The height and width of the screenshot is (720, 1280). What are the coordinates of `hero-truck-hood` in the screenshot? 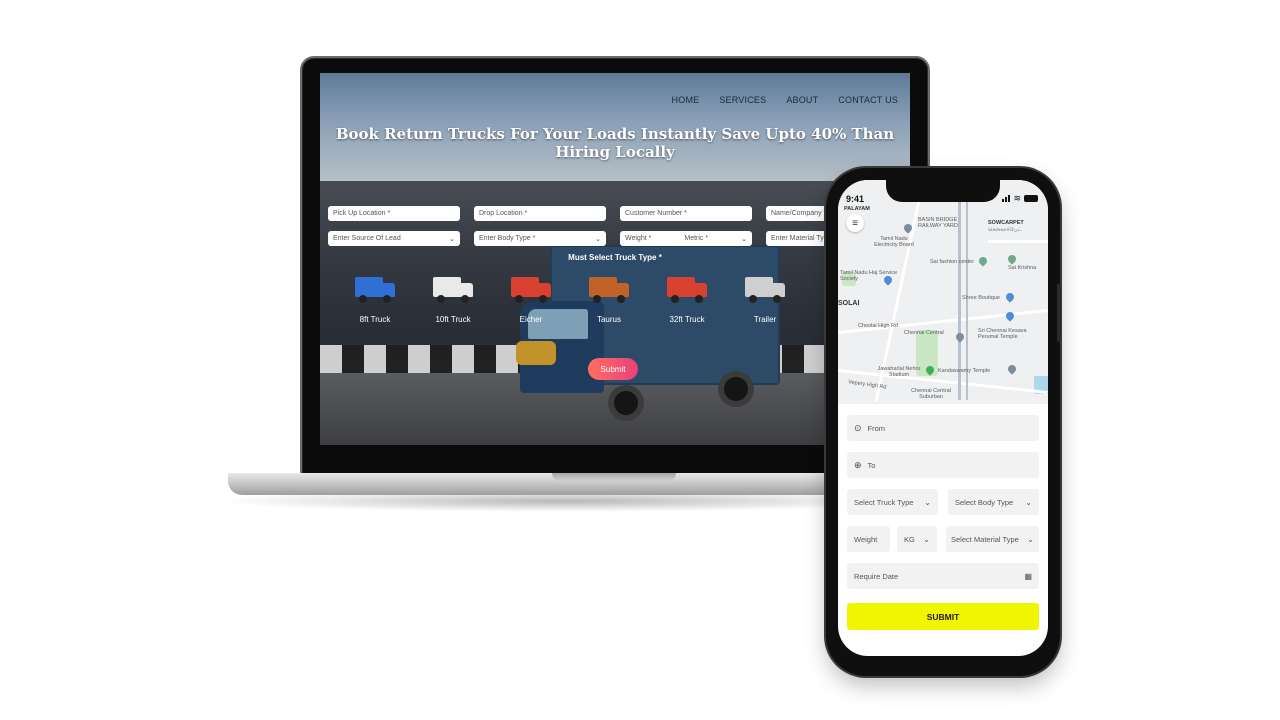 It's located at (536, 353).